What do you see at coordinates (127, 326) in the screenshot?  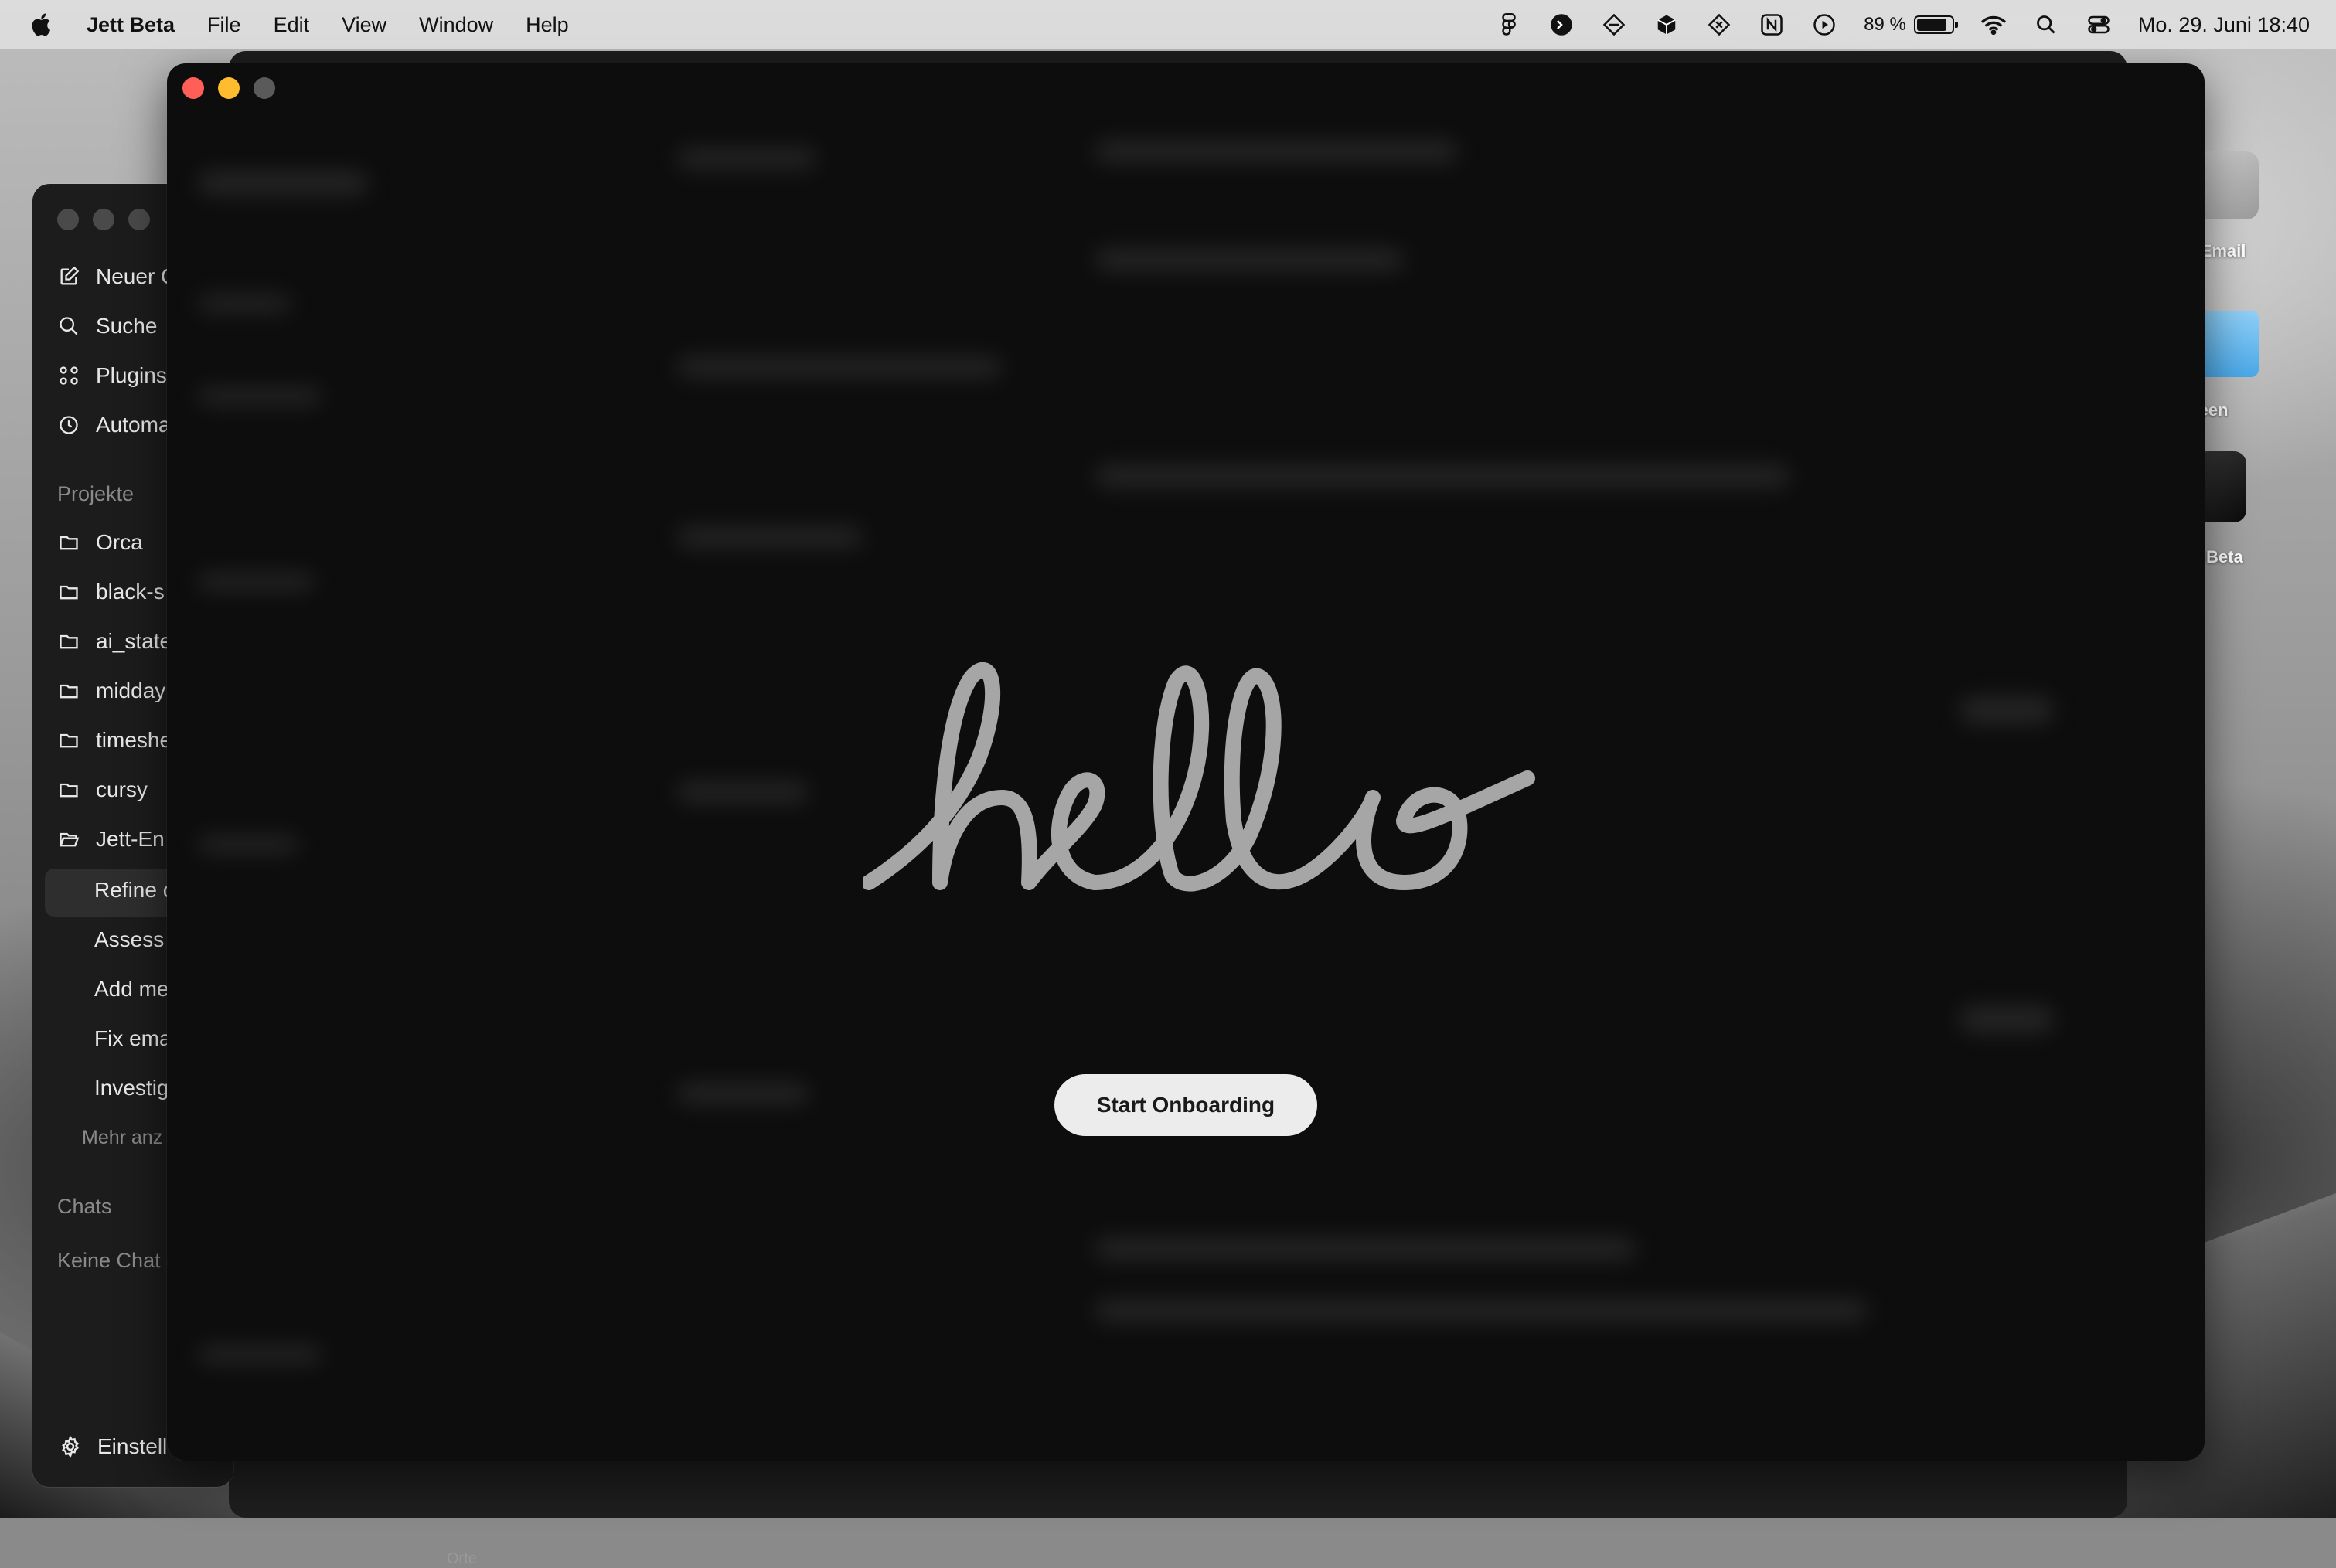 I see `sidebar-item-label: Suche` at bounding box center [127, 326].